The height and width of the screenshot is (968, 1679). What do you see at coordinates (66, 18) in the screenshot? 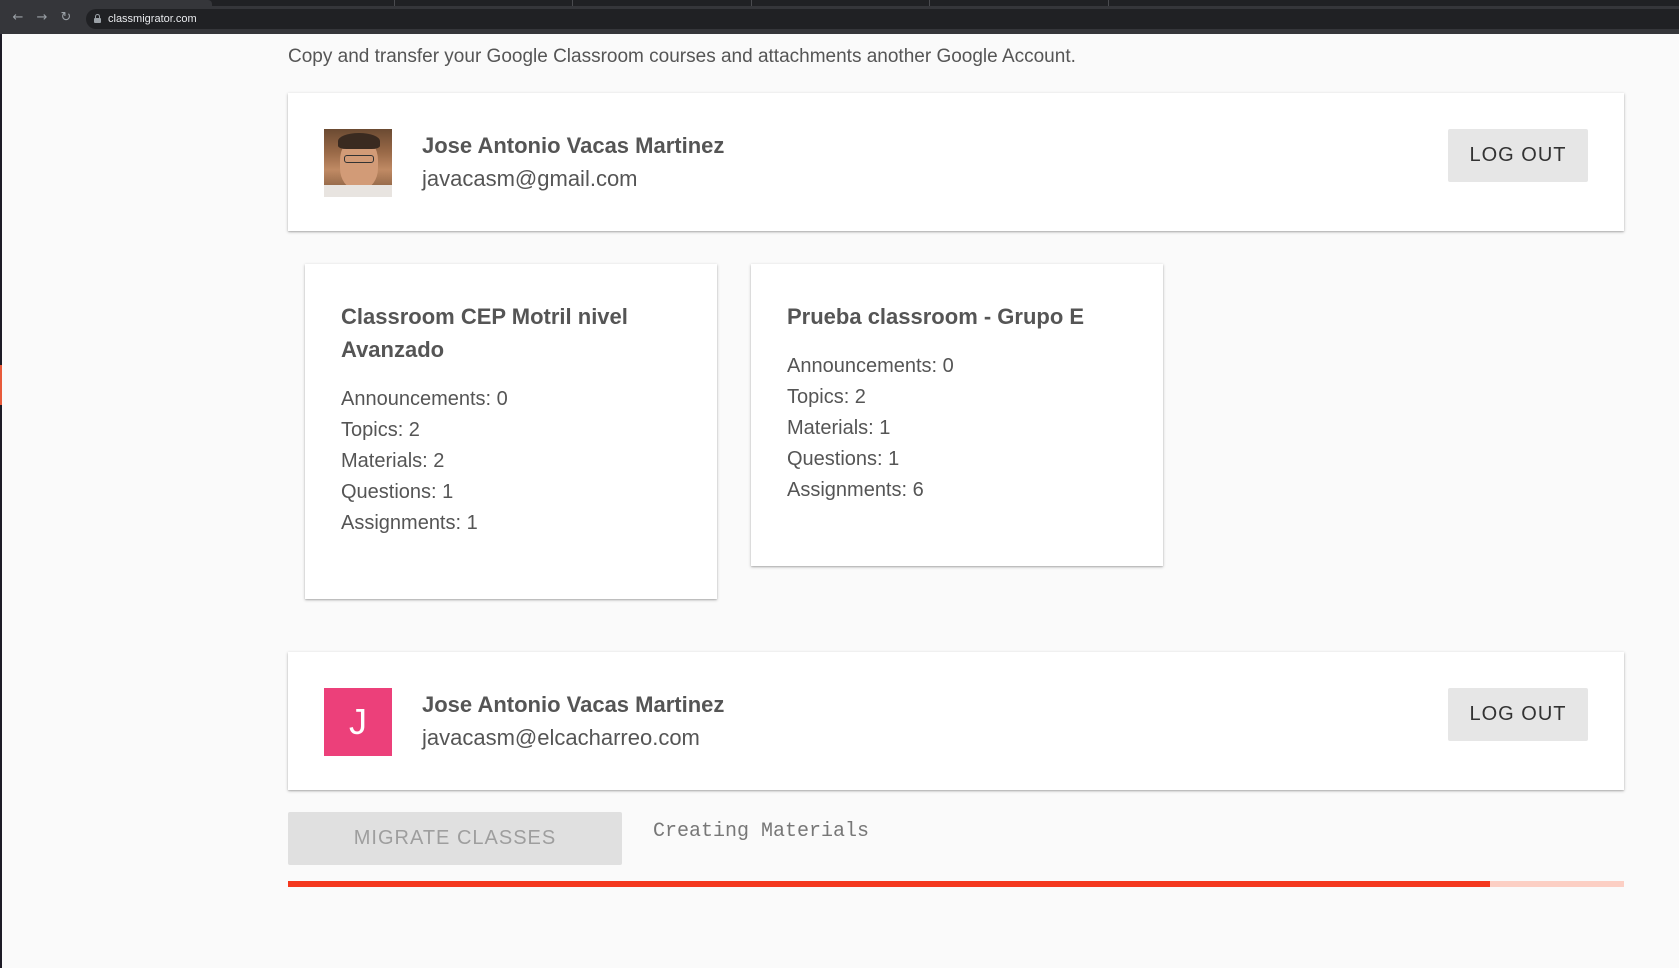
I see `reload-icon: ↻` at bounding box center [66, 18].